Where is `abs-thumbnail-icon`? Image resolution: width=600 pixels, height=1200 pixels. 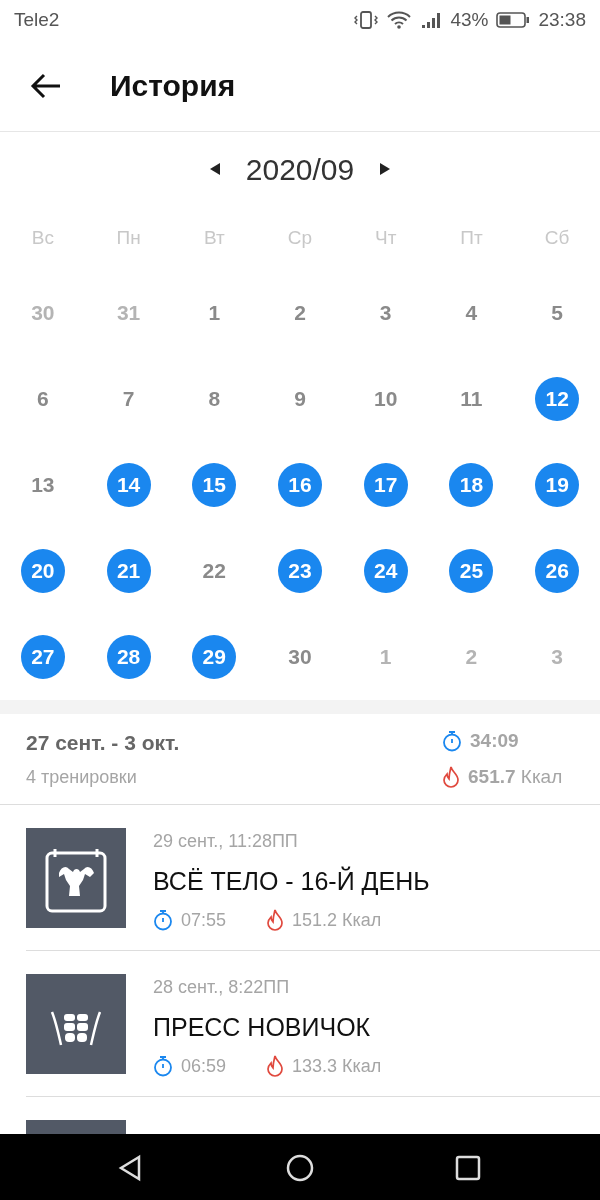 abs-thumbnail-icon is located at coordinates (76, 1024).